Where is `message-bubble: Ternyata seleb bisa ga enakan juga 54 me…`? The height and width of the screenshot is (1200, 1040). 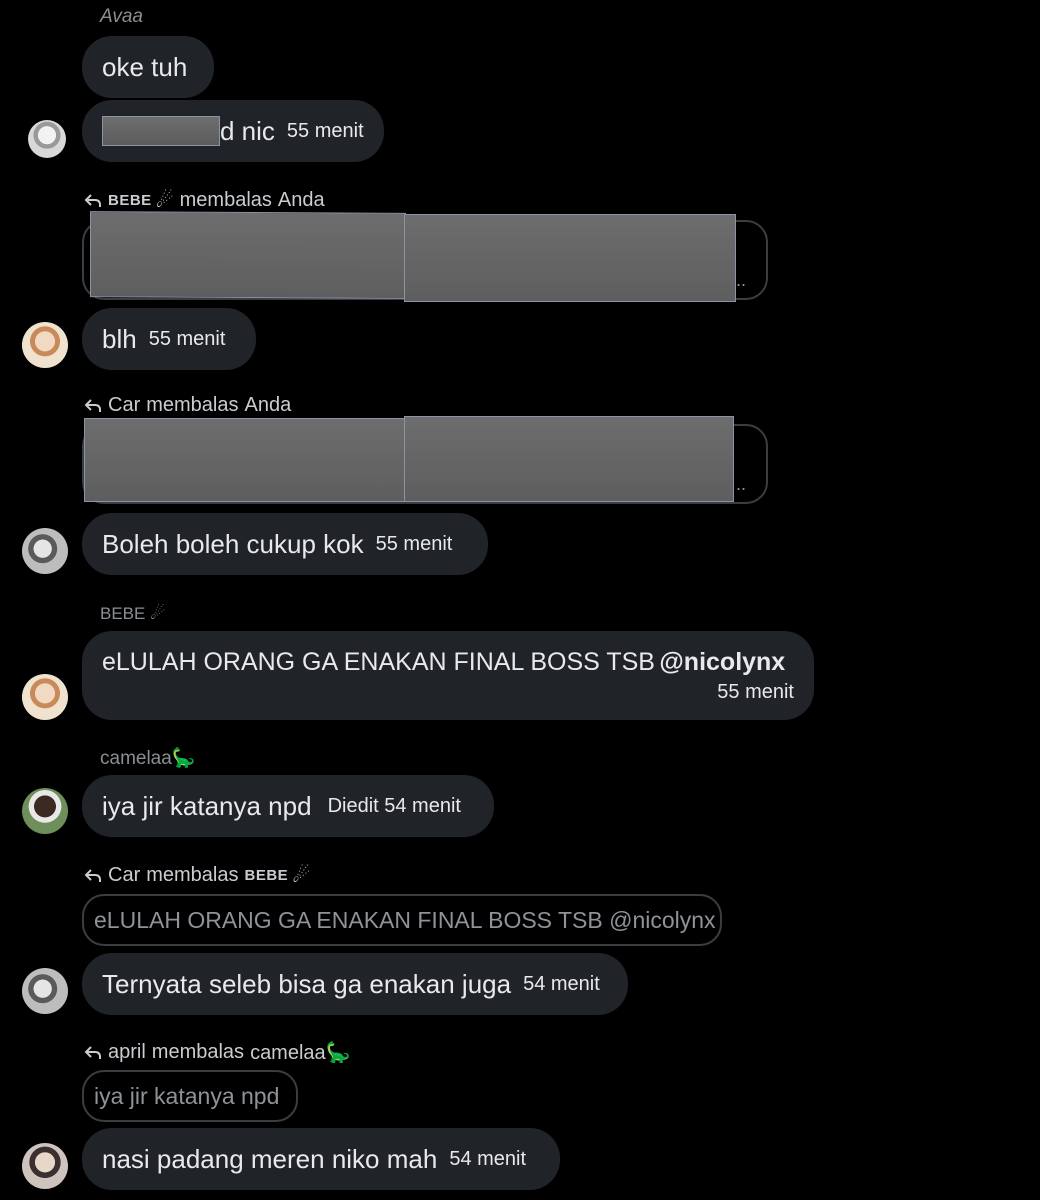 message-bubble: Ternyata seleb bisa ga enakan juga 54 me… is located at coordinates (355, 984).